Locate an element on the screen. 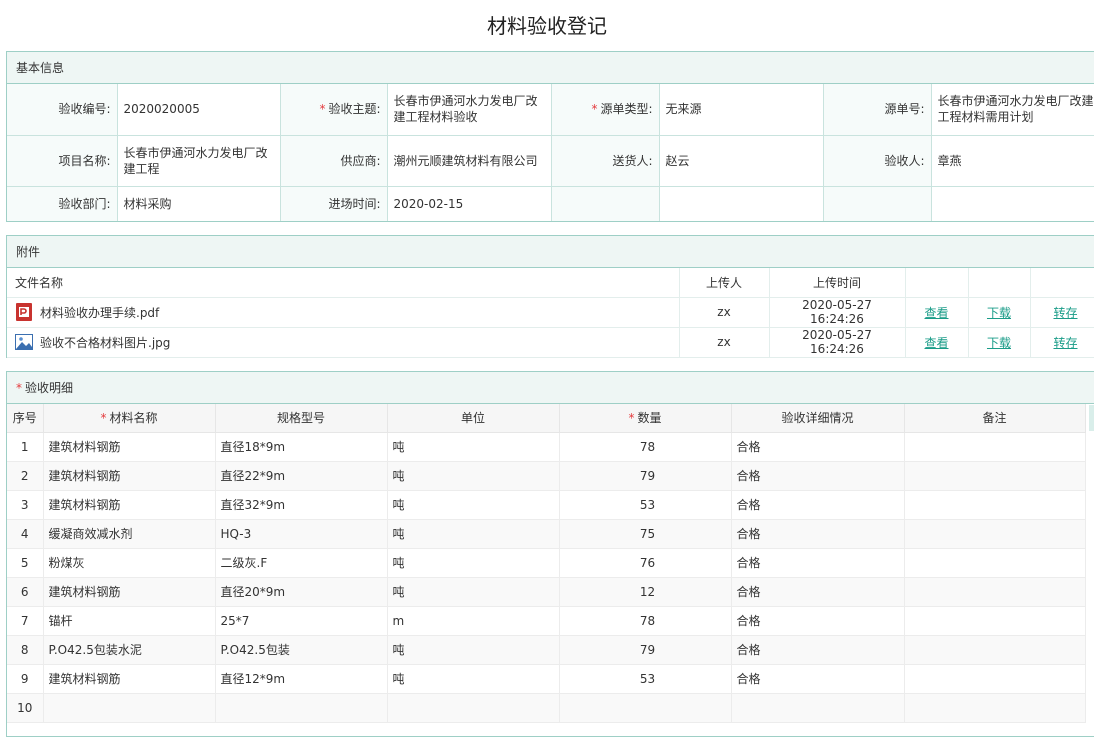 The height and width of the screenshot is (738, 1094). inspection-detail-cell is located at coordinates (818, 708).